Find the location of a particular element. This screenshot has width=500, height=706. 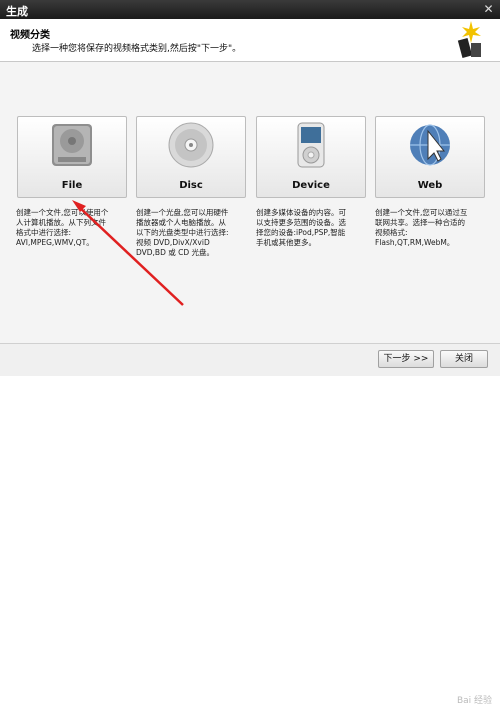

web-option: Web is located at coordinates (430, 157).